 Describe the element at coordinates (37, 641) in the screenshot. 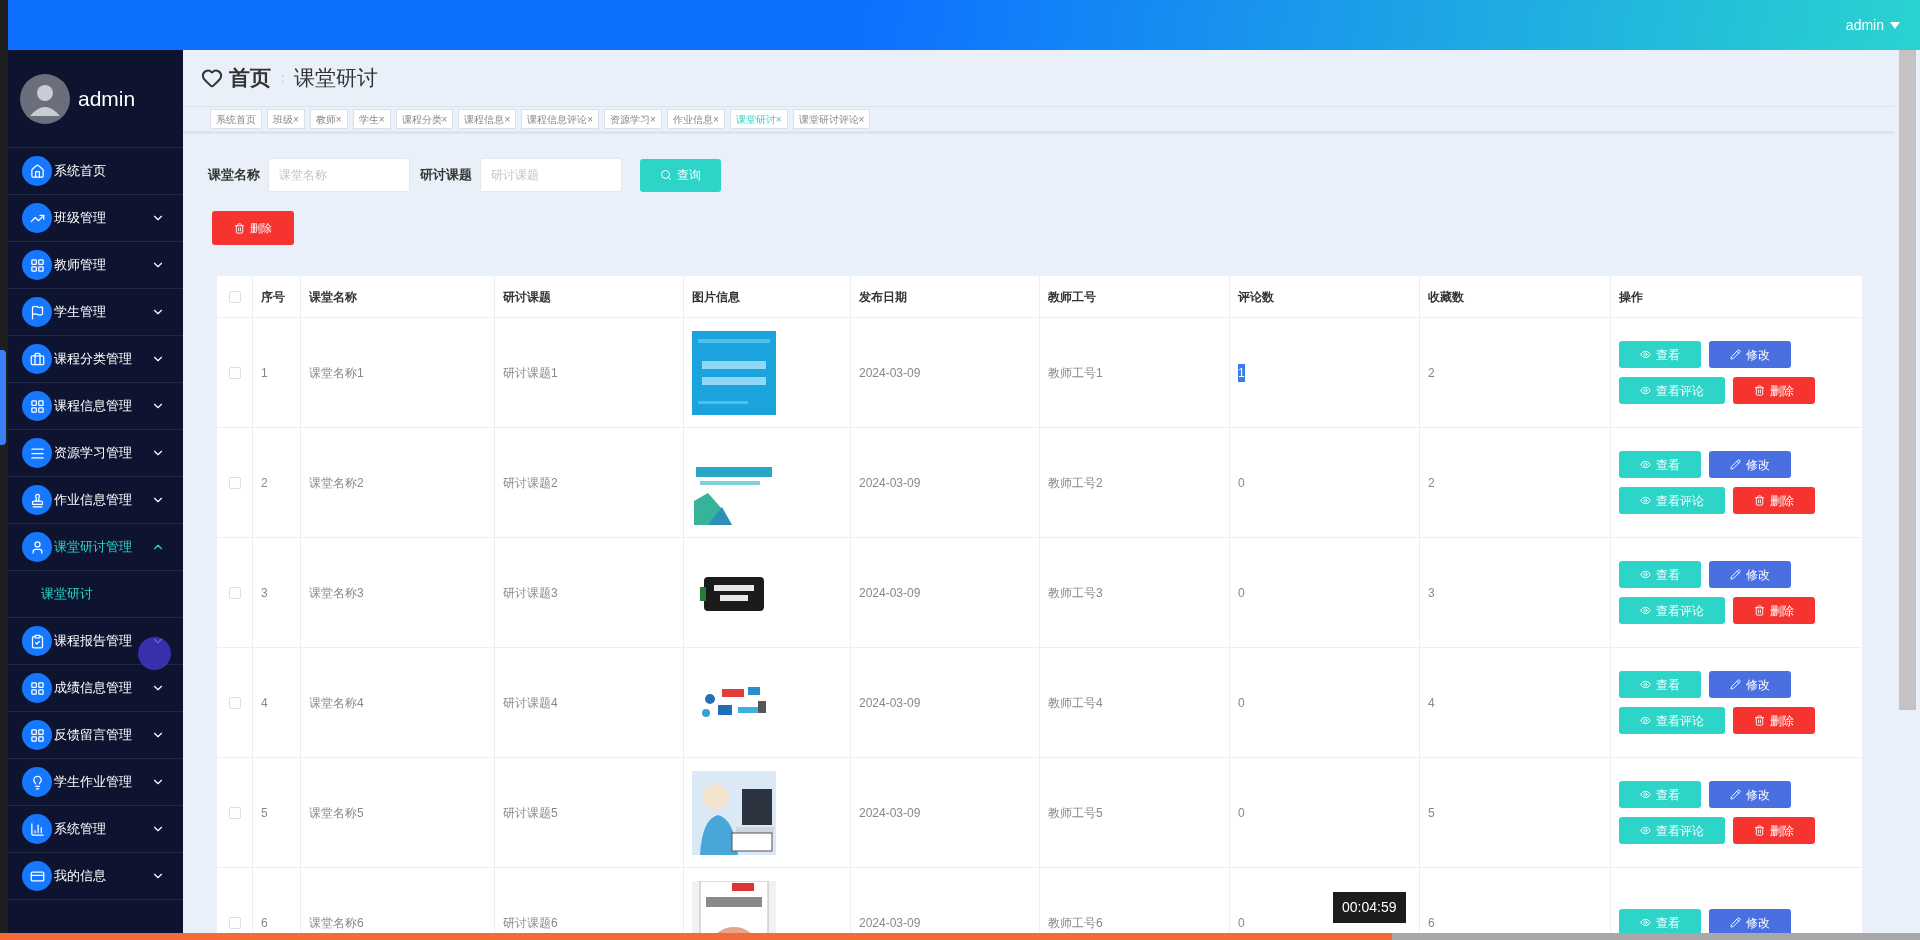

I see `clipboard-icon` at that location.